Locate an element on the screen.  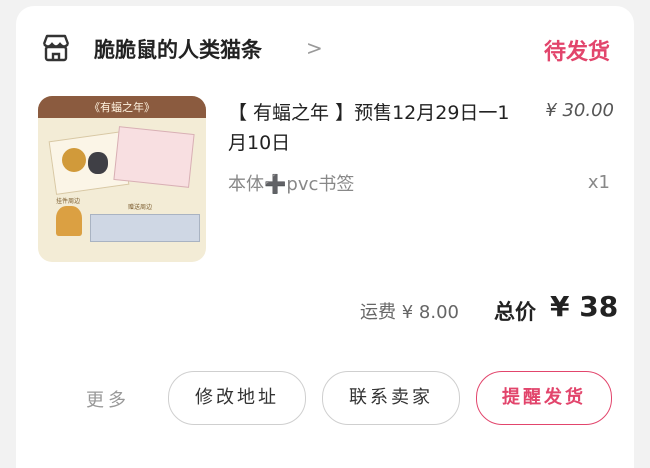
contact-seller-button: 联系卖家 is located at coordinates (391, 398).